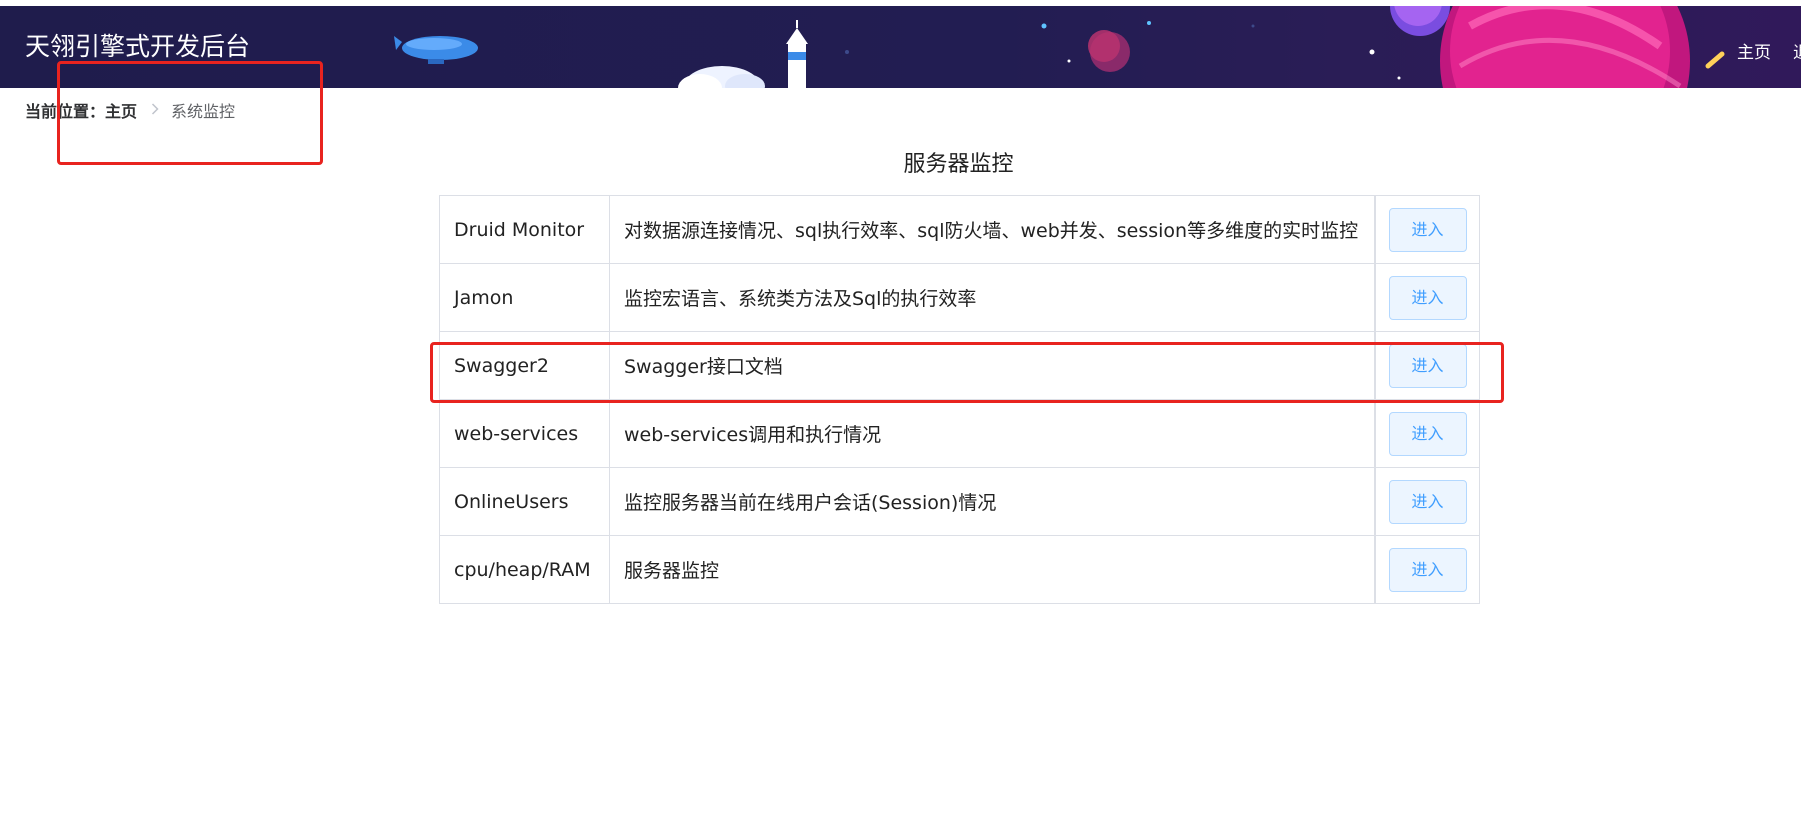 The height and width of the screenshot is (839, 1801). I want to click on app-title: 天翎引擎式开发后台, so click(138, 46).